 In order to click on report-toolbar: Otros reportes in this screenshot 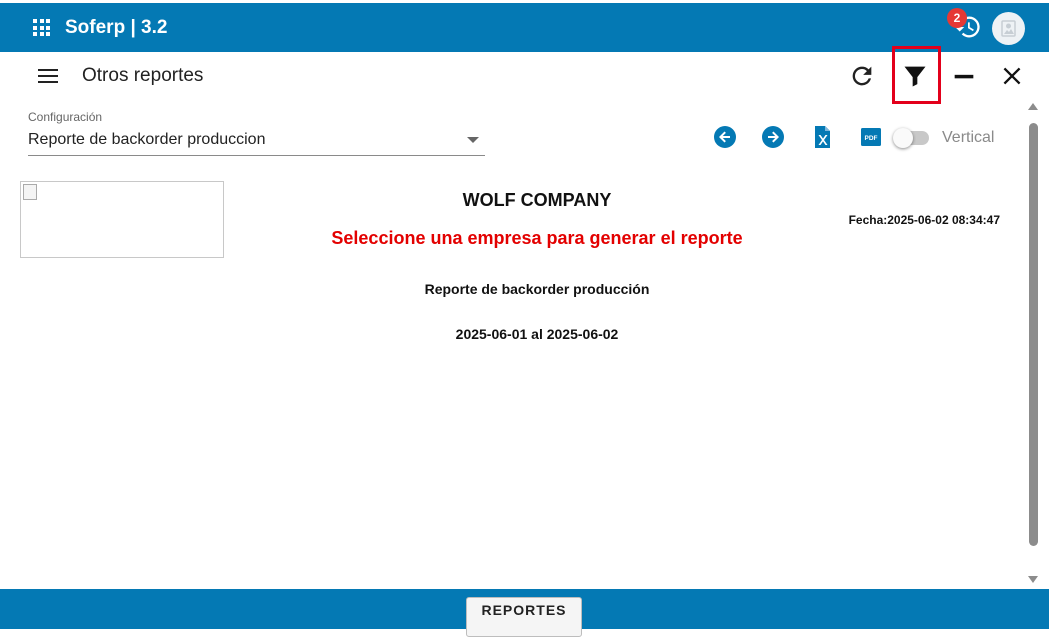, I will do `click(524, 75)`.